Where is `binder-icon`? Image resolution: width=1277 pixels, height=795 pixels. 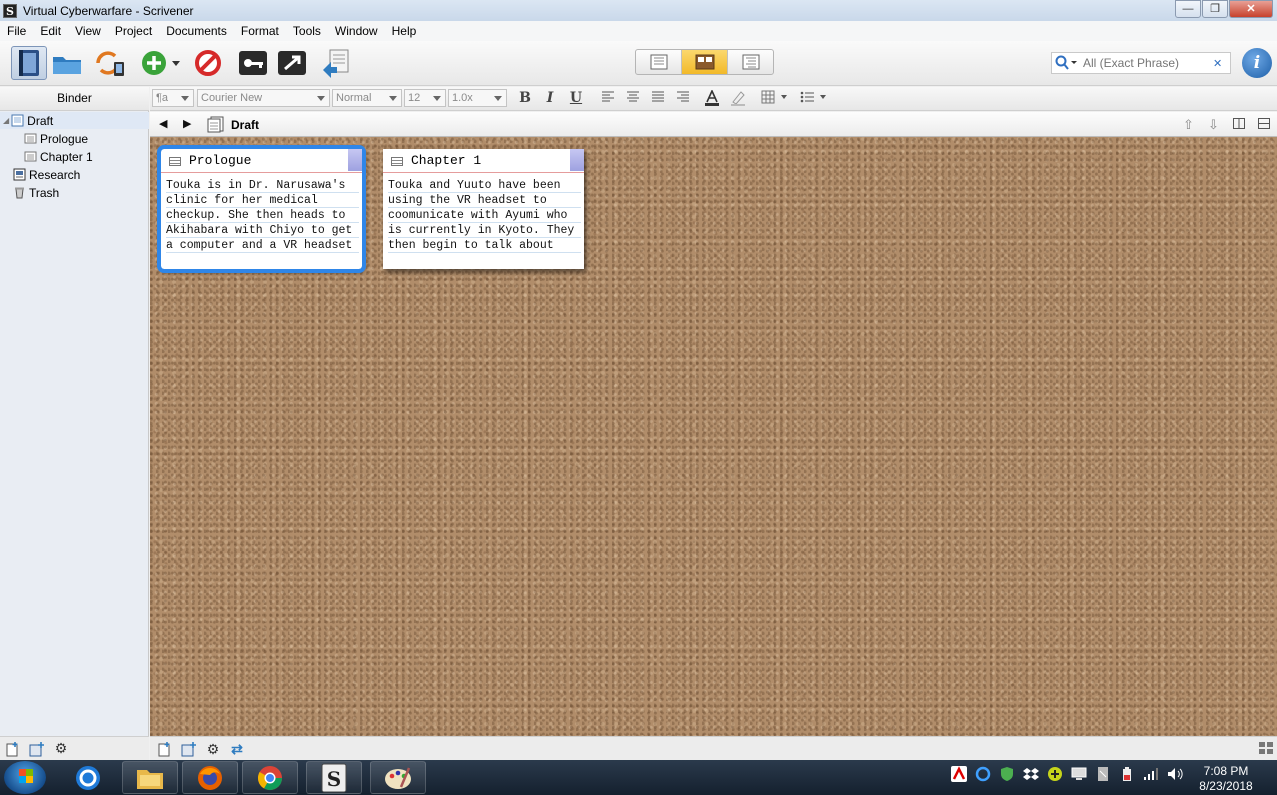 binder-icon is located at coordinates (29, 63).